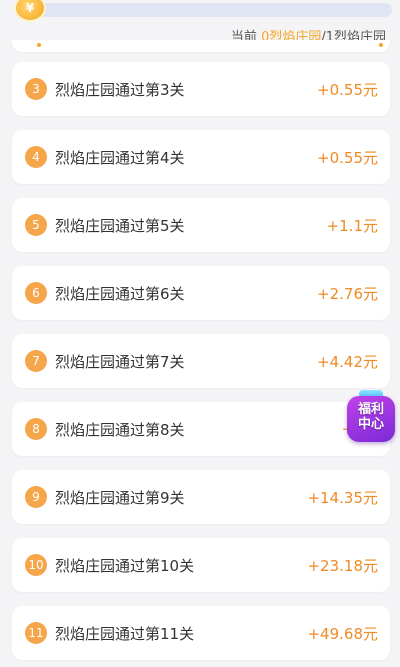 The image size is (400, 667). I want to click on task-number-badge: 10, so click(36, 565).